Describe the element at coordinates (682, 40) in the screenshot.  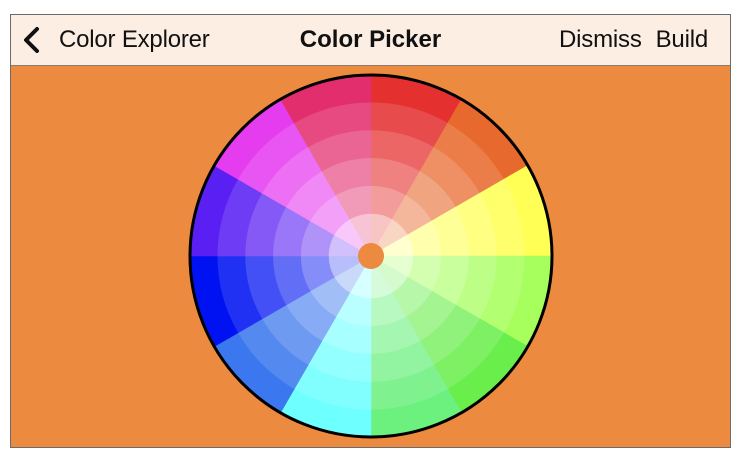
I see `build-button: Build` at that location.